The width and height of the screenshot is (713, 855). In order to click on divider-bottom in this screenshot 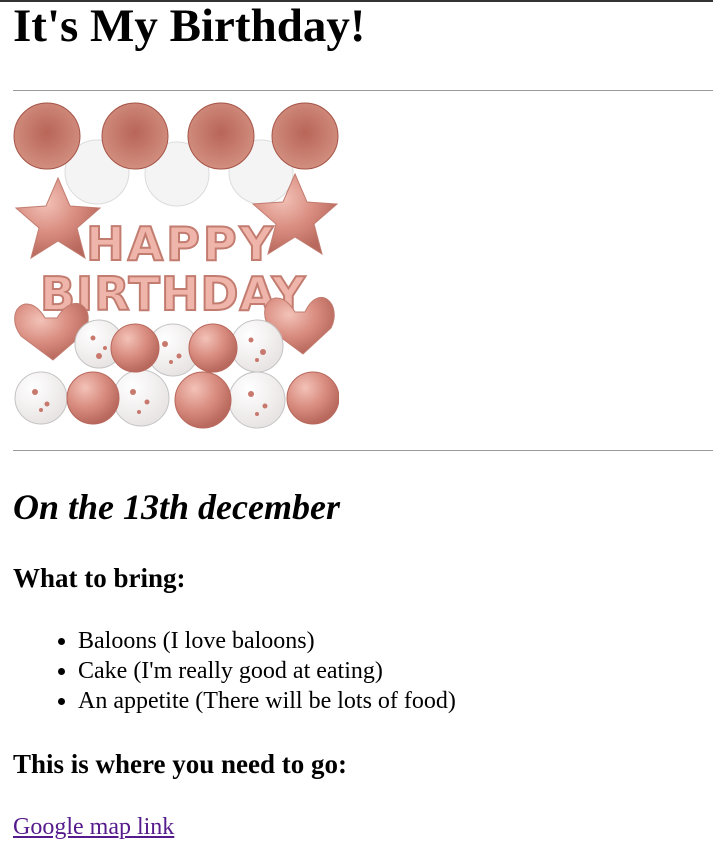, I will do `click(363, 450)`.